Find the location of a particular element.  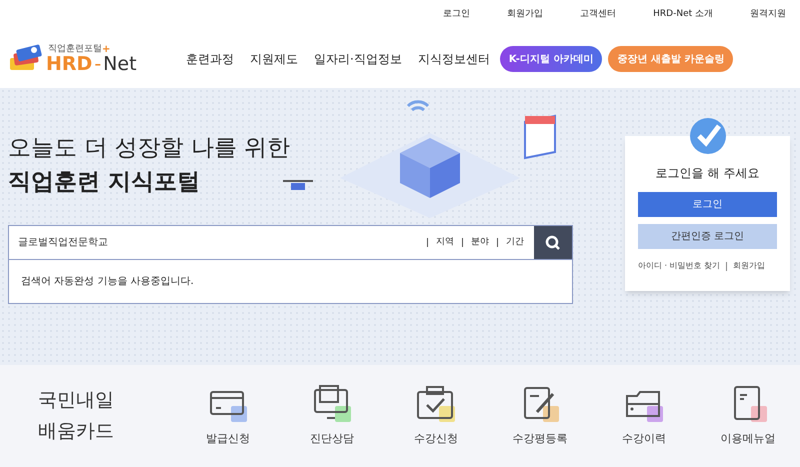

card-menu-item: 발급신청 is located at coordinates (228, 416).